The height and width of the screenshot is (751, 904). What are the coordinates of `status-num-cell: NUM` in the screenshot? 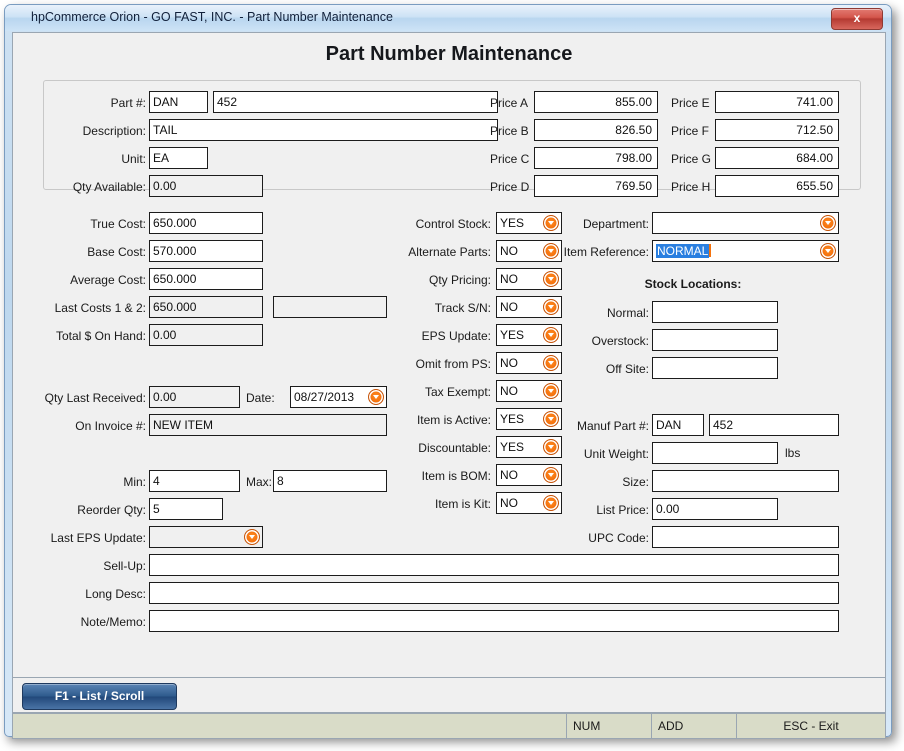 It's located at (609, 726).